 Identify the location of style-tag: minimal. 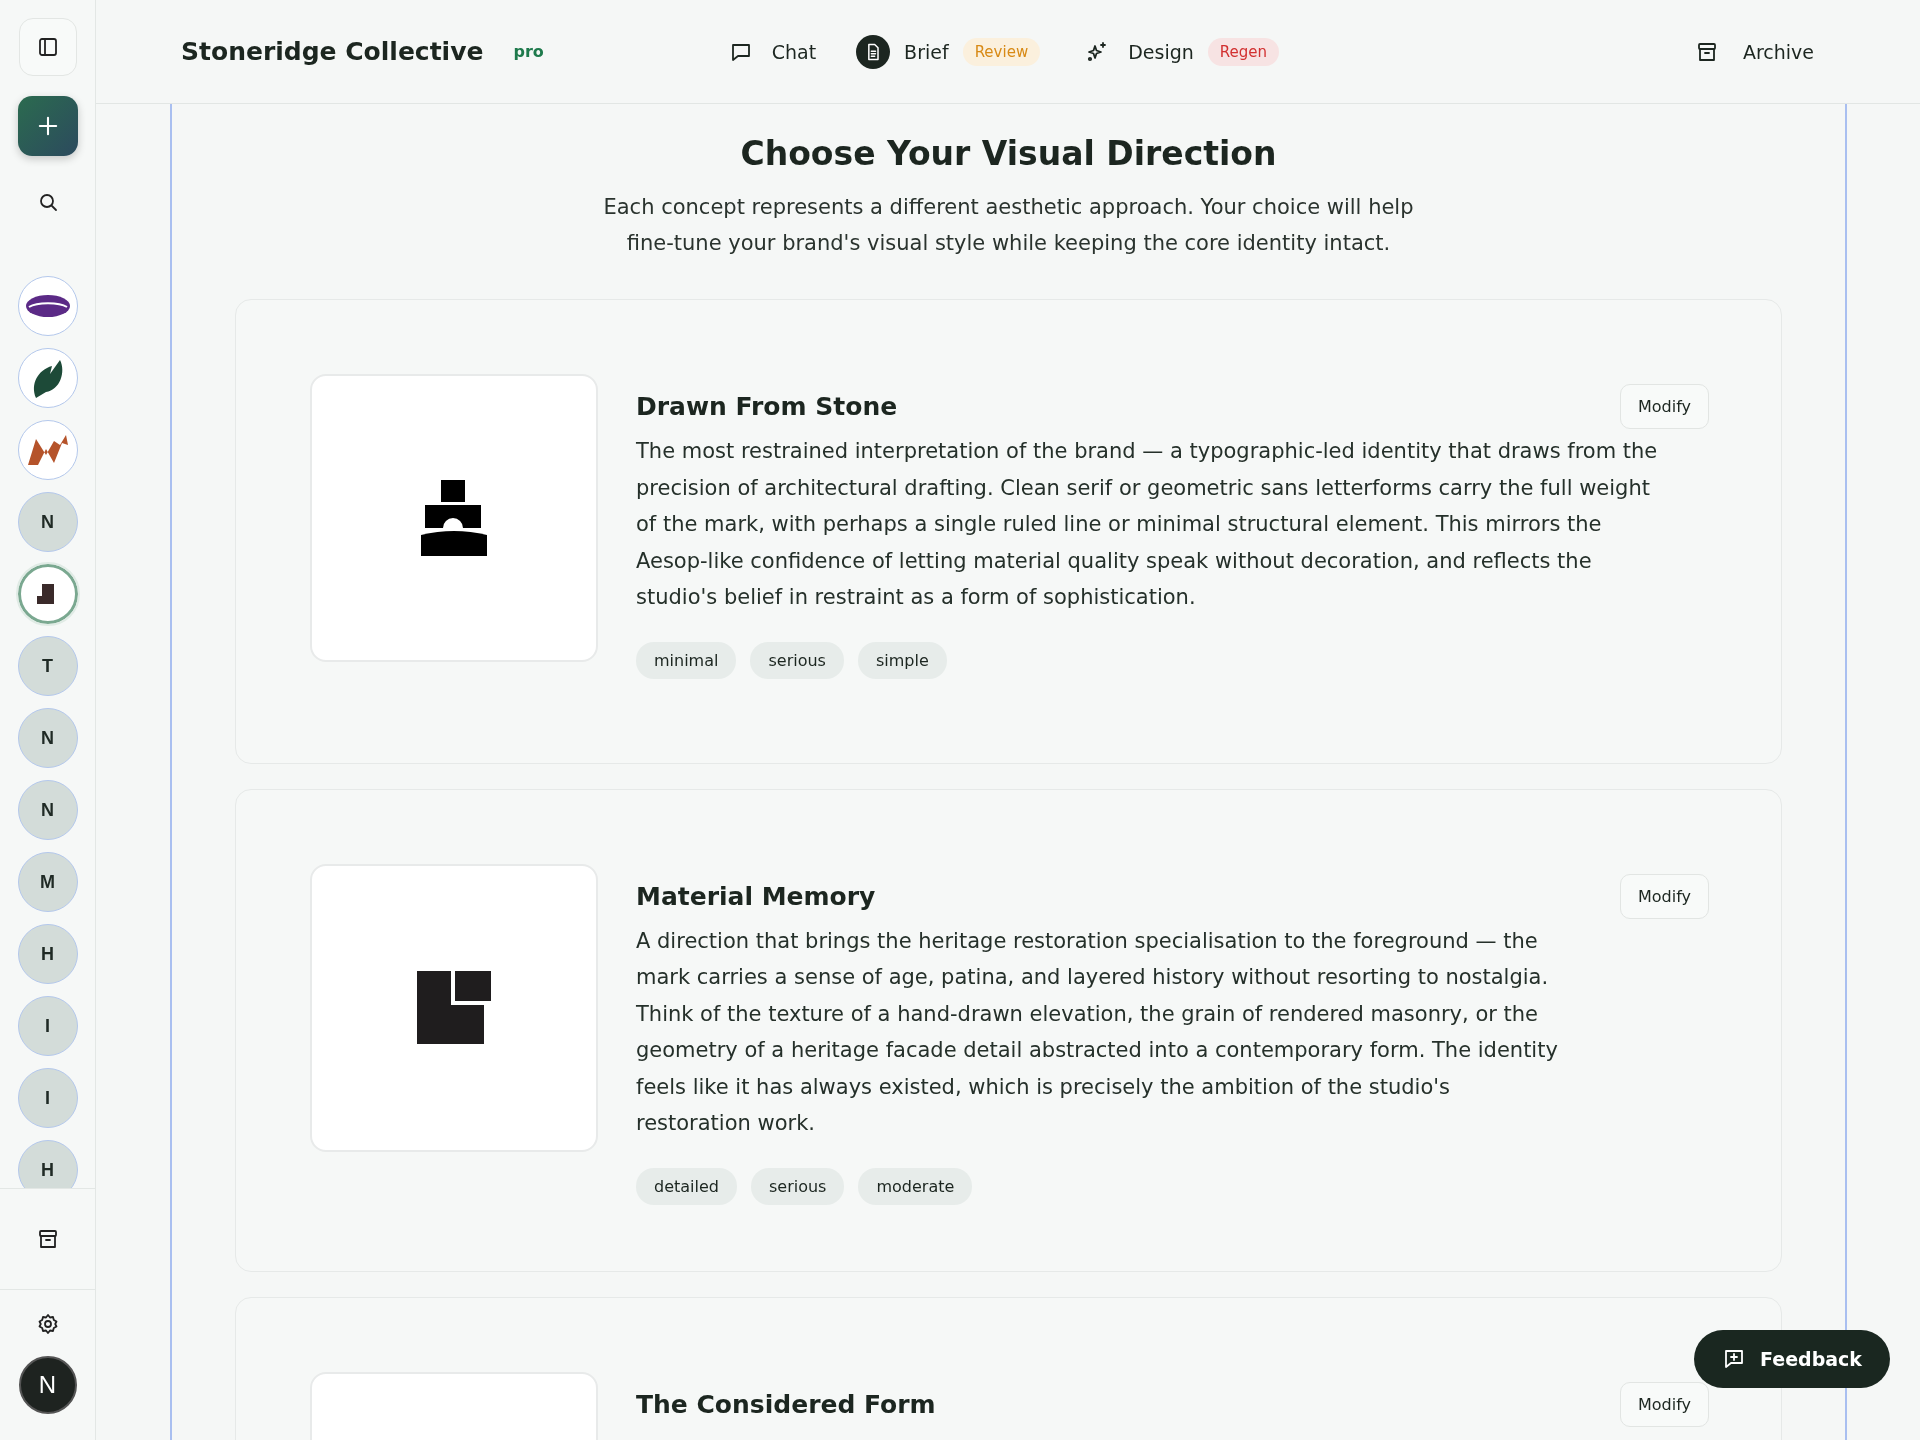
(686, 660).